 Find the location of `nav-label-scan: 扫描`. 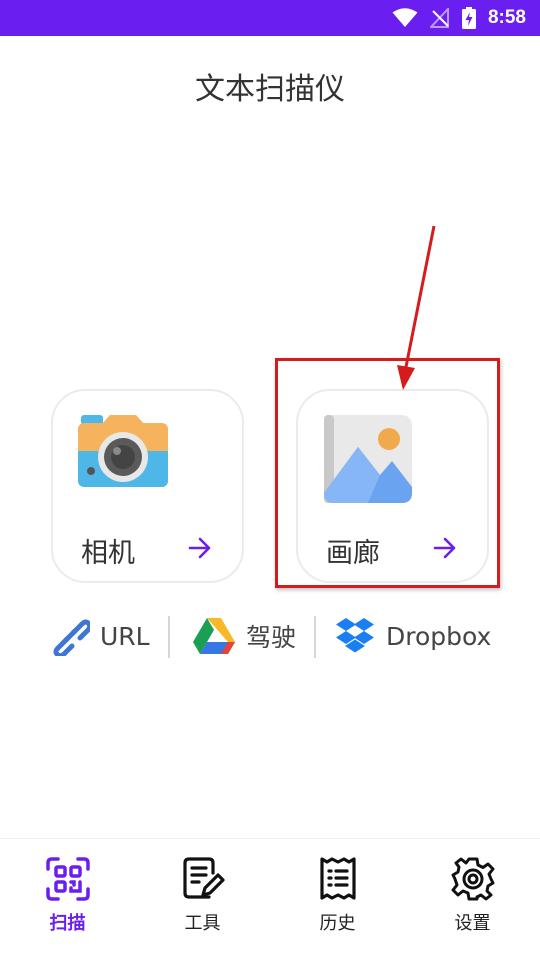

nav-label-scan: 扫描 is located at coordinates (67, 923).